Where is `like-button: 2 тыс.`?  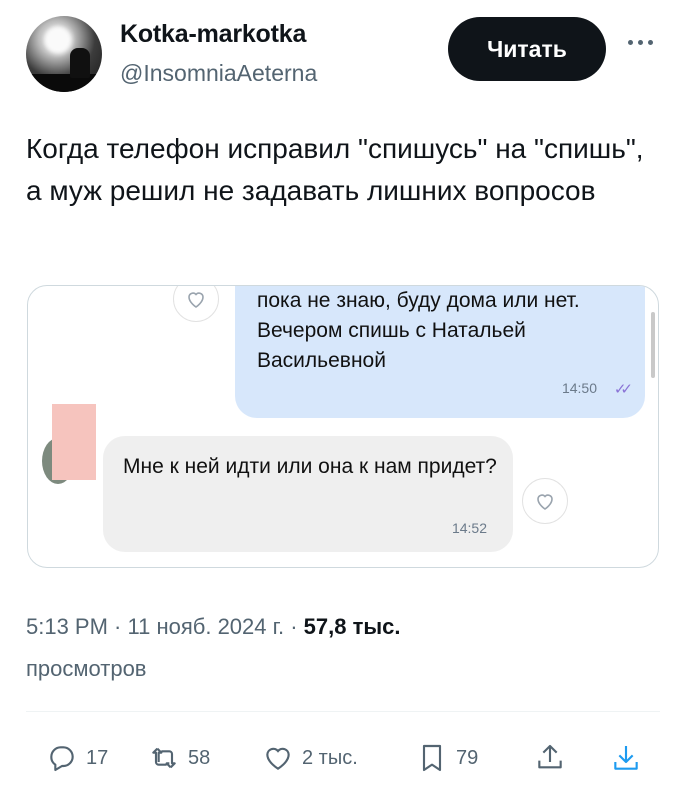 like-button: 2 тыс. is located at coordinates (310, 758).